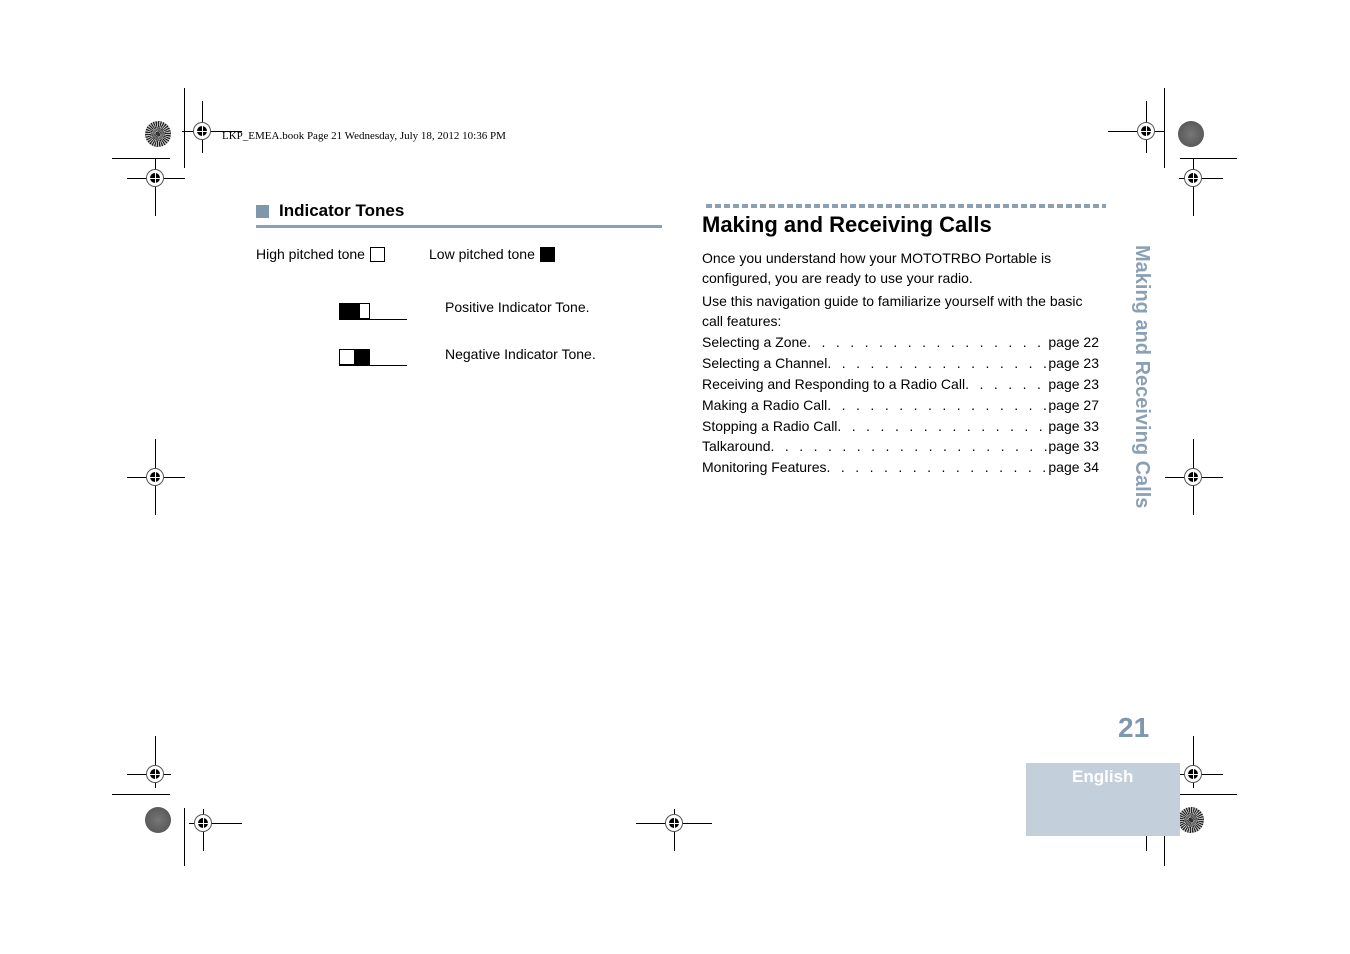  What do you see at coordinates (373, 311) in the screenshot?
I see `positive-tone-diagram` at bounding box center [373, 311].